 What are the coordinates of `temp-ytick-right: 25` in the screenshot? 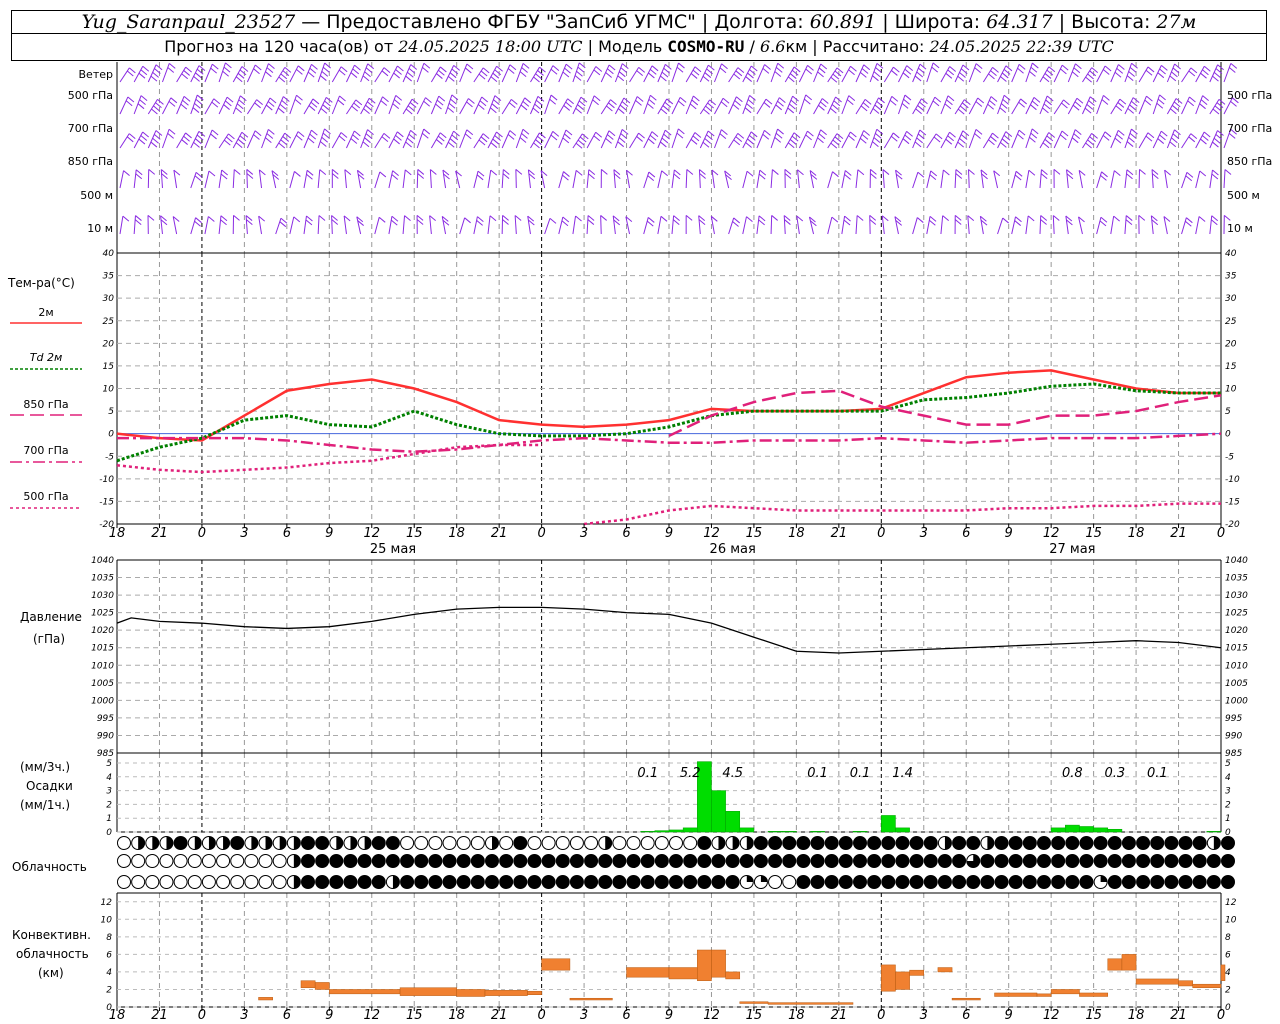 It's located at (1231, 322).